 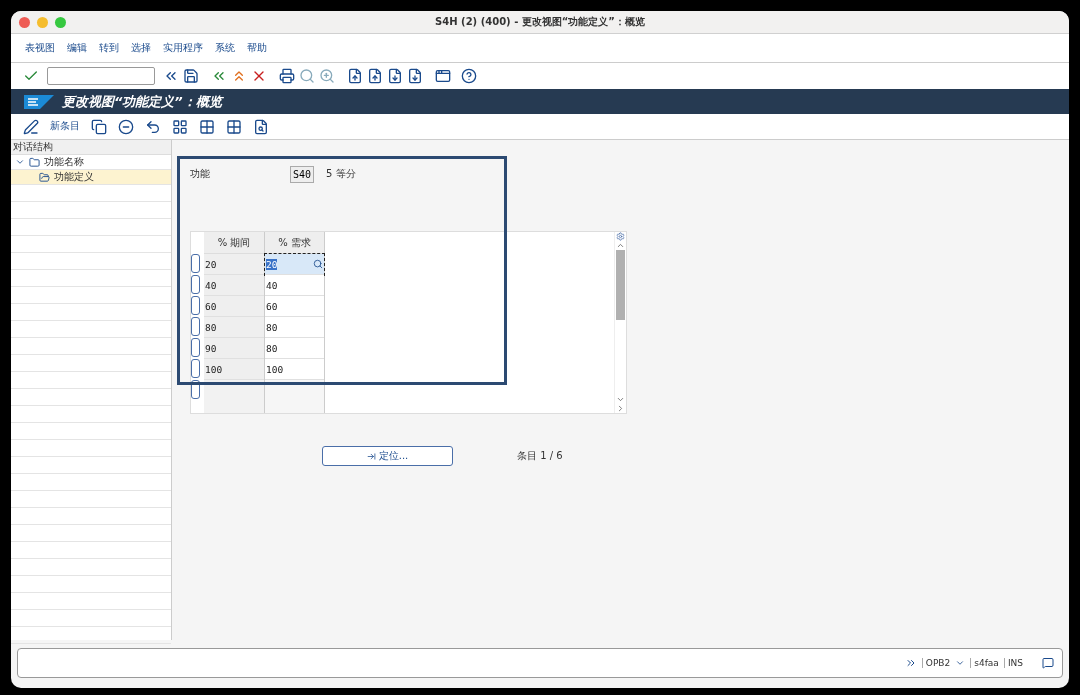 I want to click on column-header: % 需求, so click(x=294, y=243).